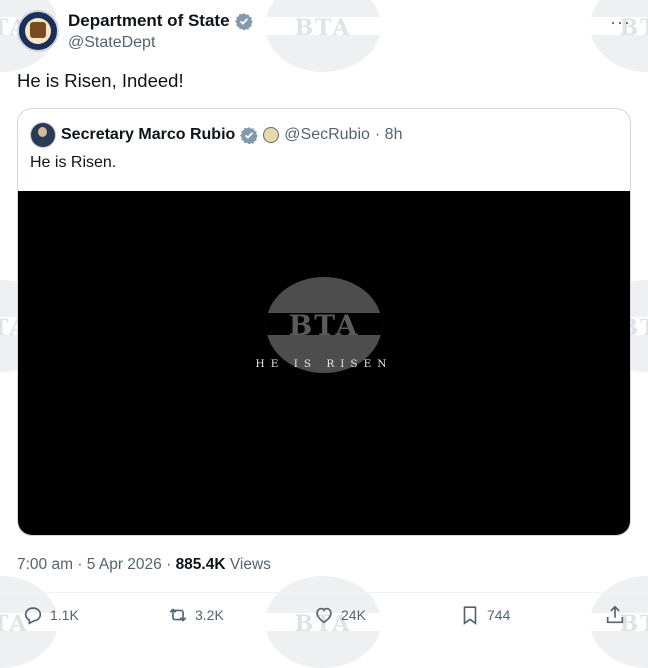 Image resolution: width=648 pixels, height=668 pixels. I want to click on avatar, so click(38, 31).